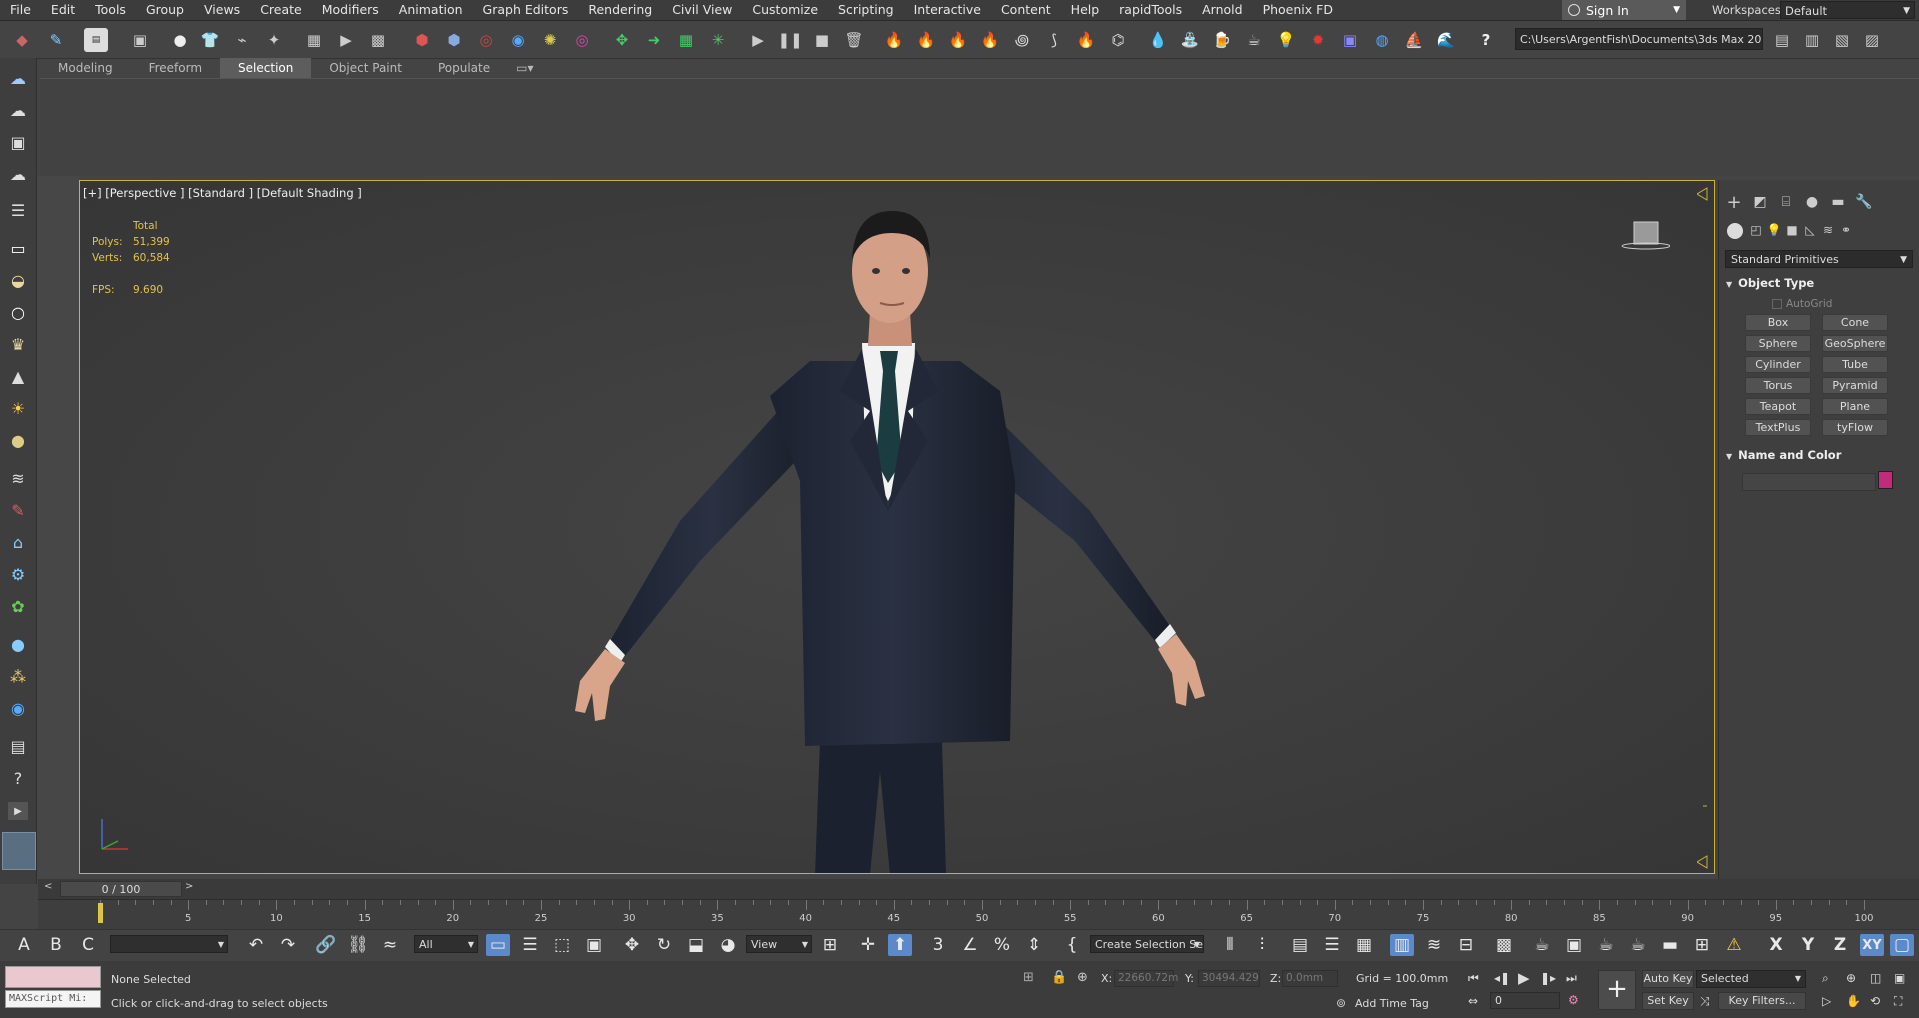  I want to click on material-sphere-icon: ●, so click(18, 644).